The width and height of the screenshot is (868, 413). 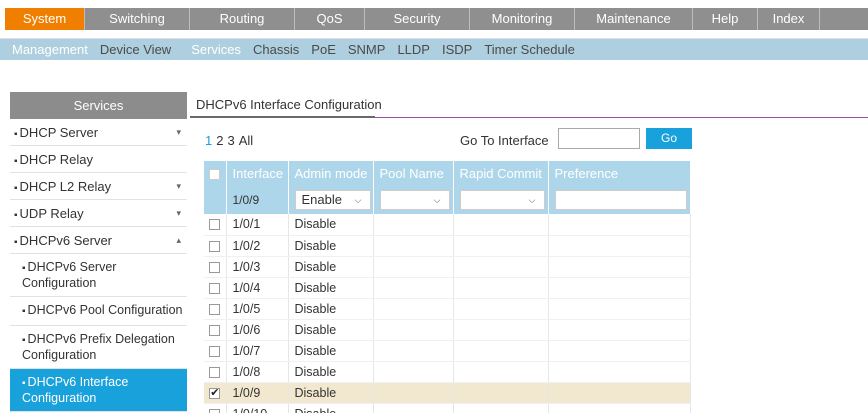 What do you see at coordinates (323, 49) in the screenshot?
I see `subnav-poe: PoE` at bounding box center [323, 49].